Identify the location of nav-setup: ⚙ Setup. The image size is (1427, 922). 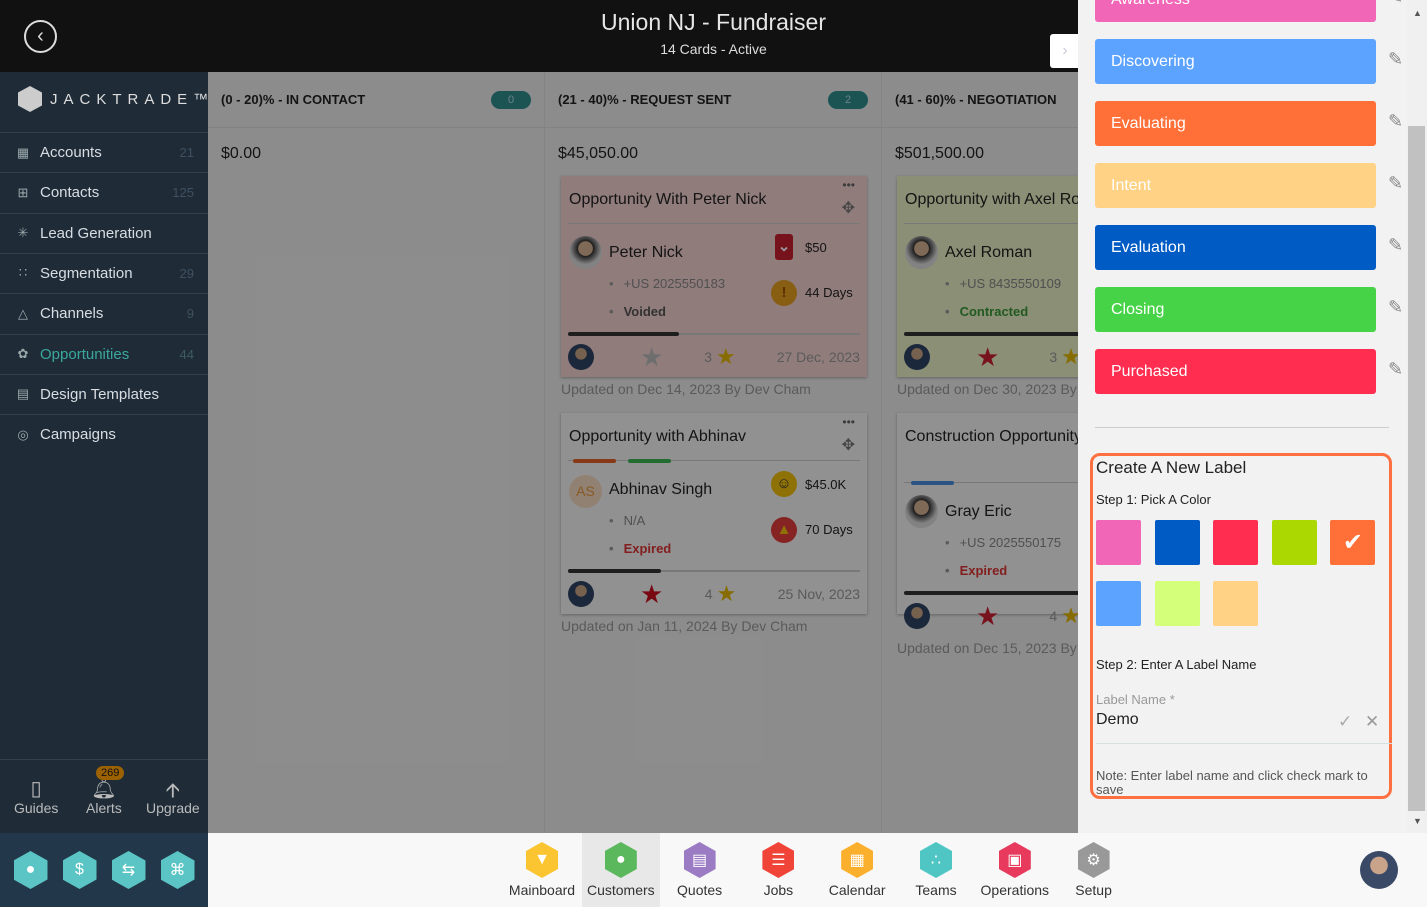
(1094, 870).